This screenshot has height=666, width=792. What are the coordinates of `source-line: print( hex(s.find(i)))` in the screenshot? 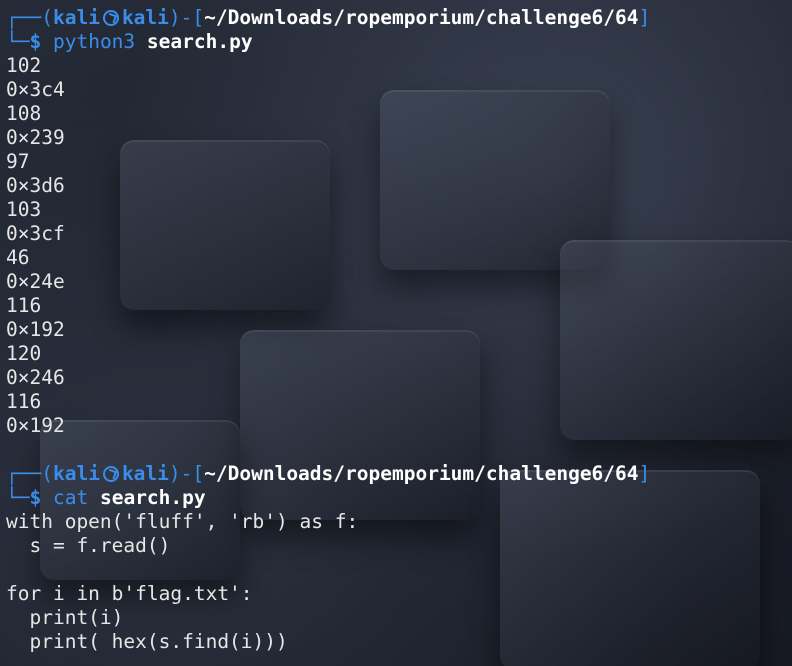 It's located at (147, 641).